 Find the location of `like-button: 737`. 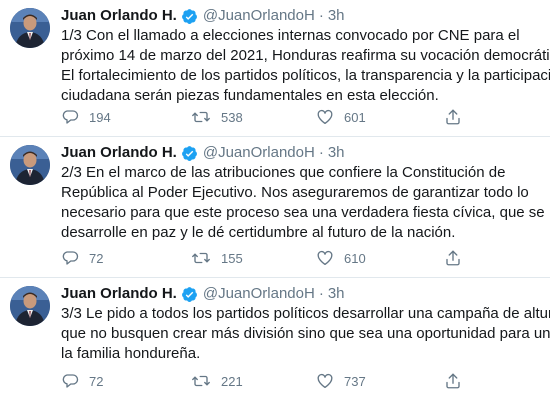

like-button: 737 is located at coordinates (341, 381).